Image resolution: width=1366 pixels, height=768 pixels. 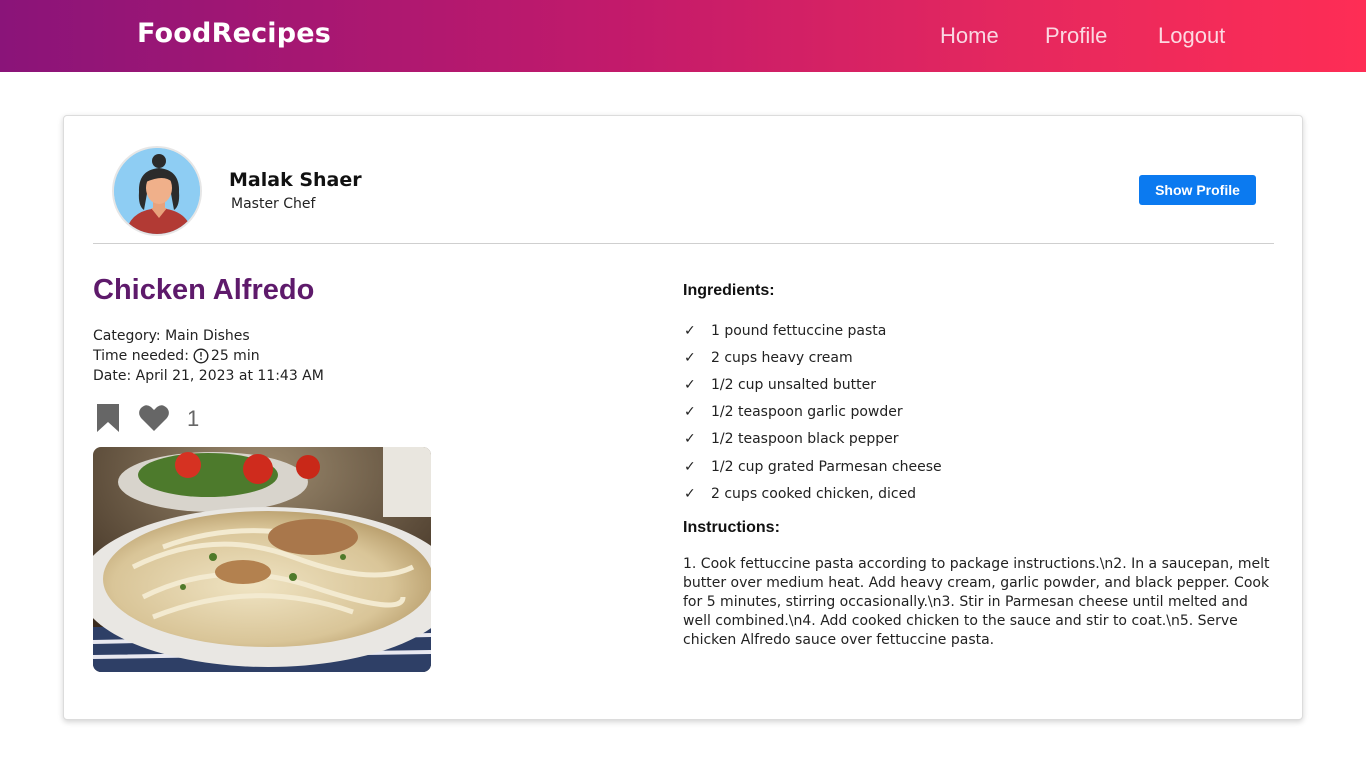 I want to click on ingredients-title: Ingredients:, so click(x=729, y=290).